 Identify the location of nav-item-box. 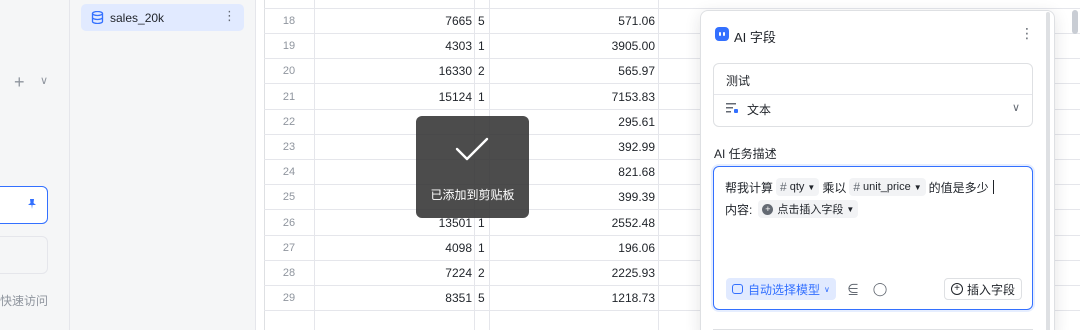
(24, 255).